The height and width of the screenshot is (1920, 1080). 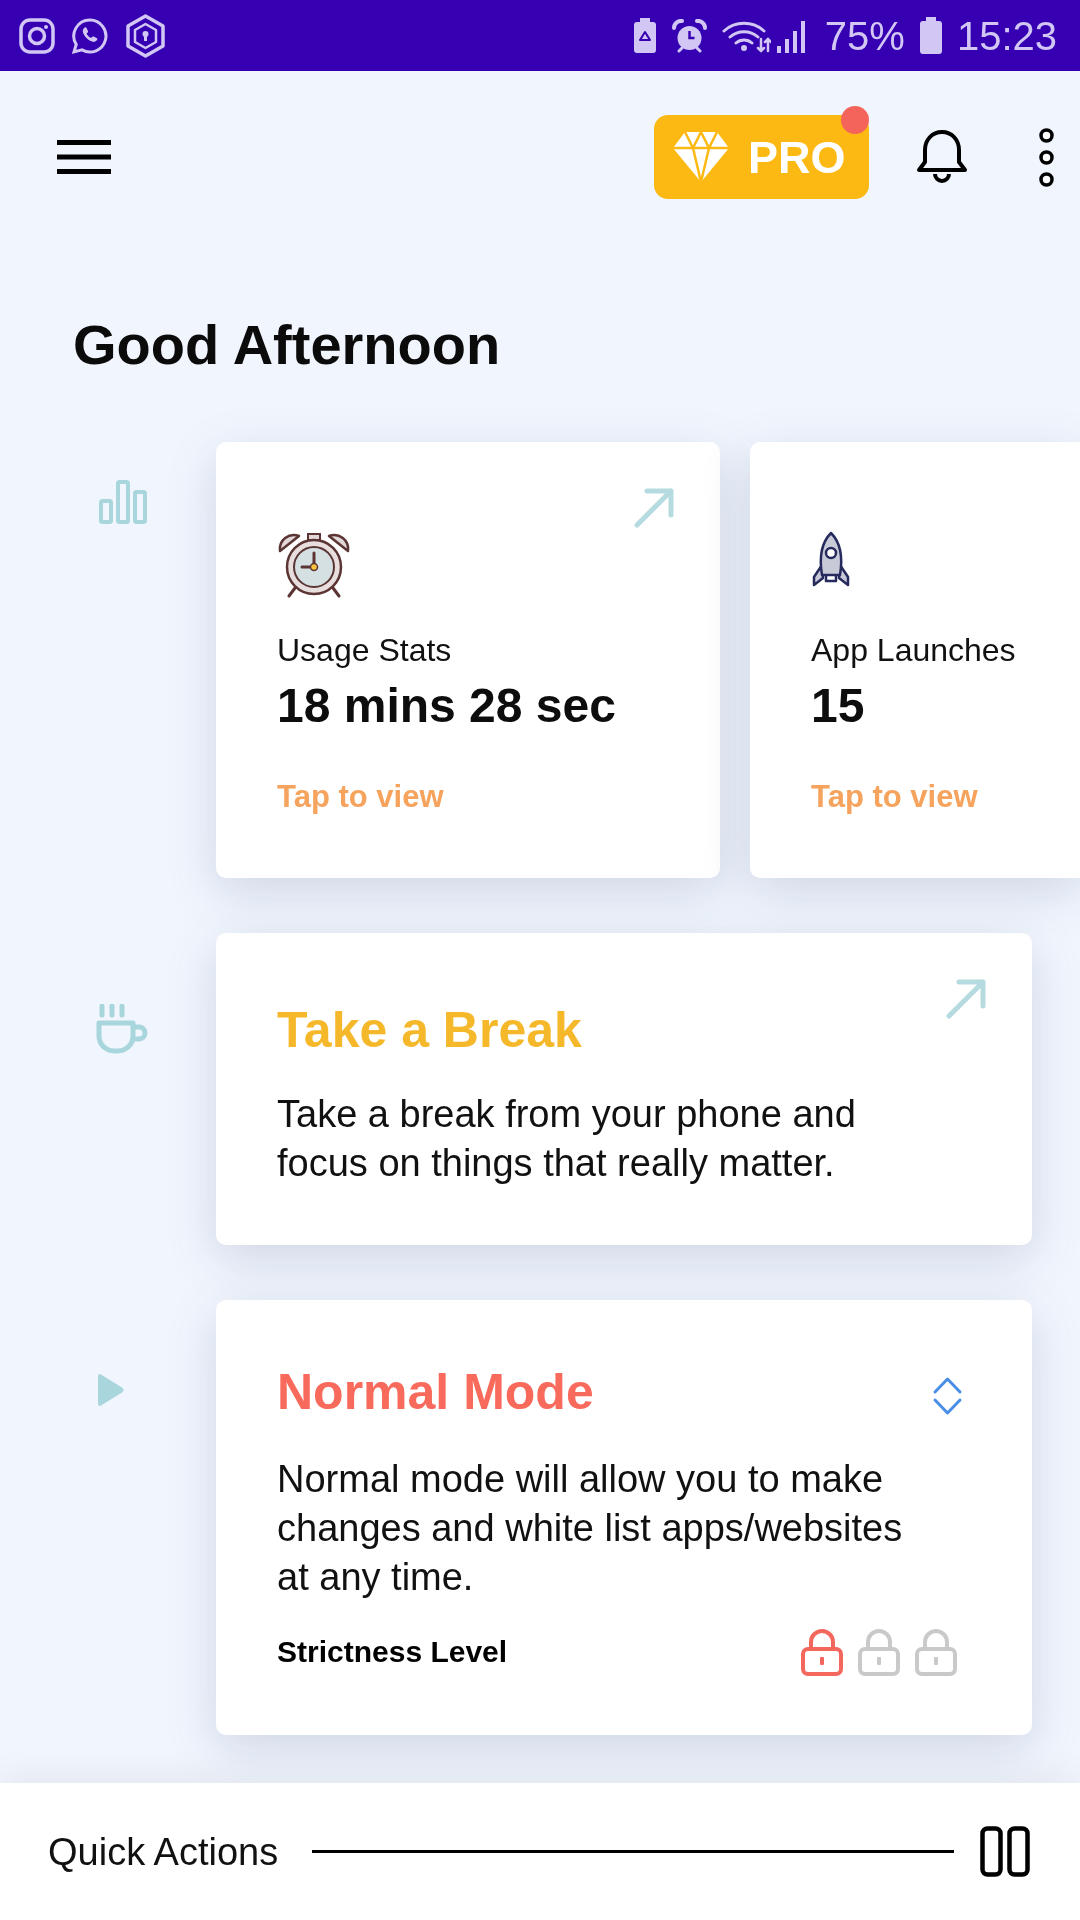 What do you see at coordinates (37, 35) in the screenshot?
I see `camera-outline-icon` at bounding box center [37, 35].